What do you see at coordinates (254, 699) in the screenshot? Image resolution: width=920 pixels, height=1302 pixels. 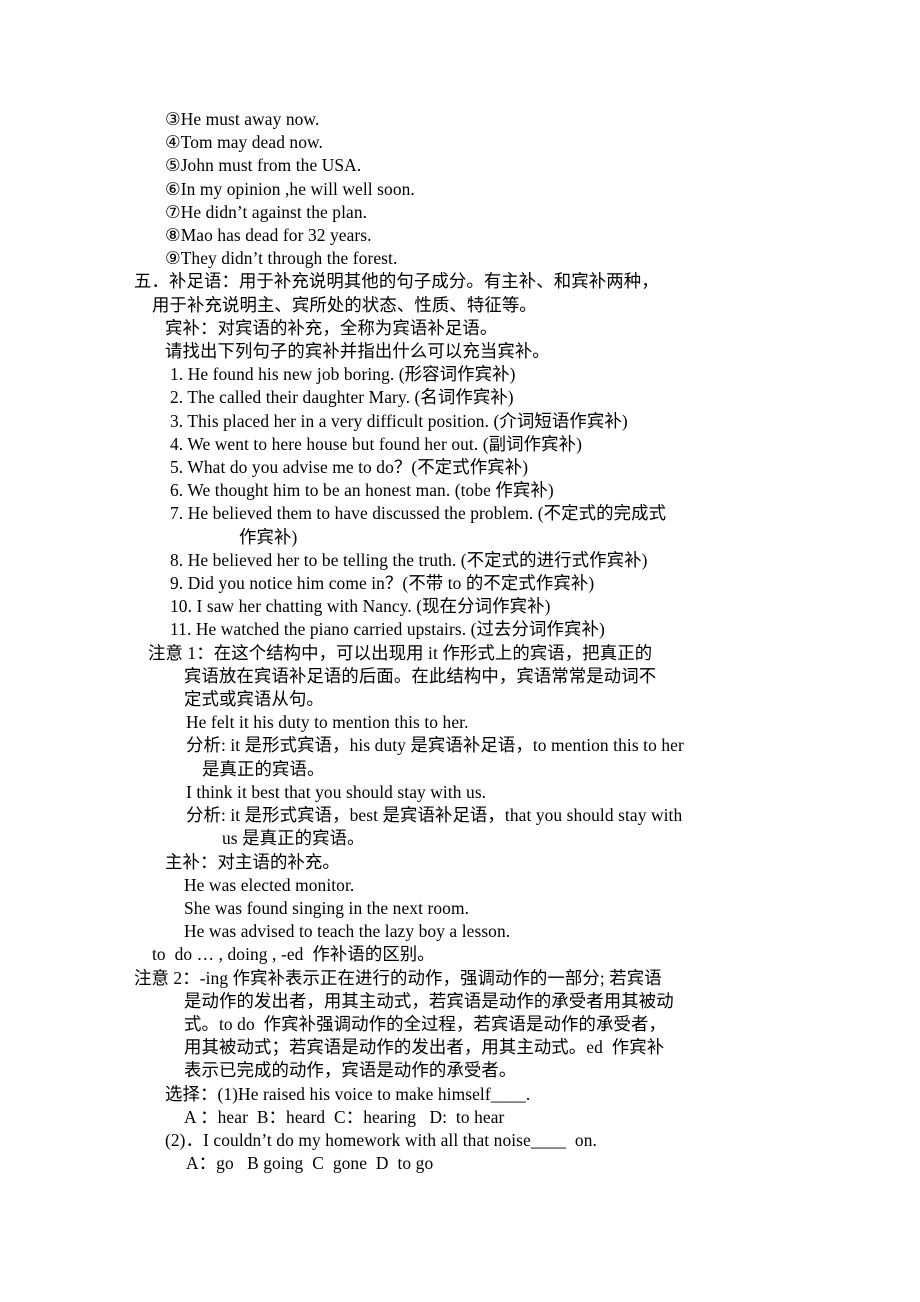 I see `note-1-line-3: 定式或宾语从句。` at bounding box center [254, 699].